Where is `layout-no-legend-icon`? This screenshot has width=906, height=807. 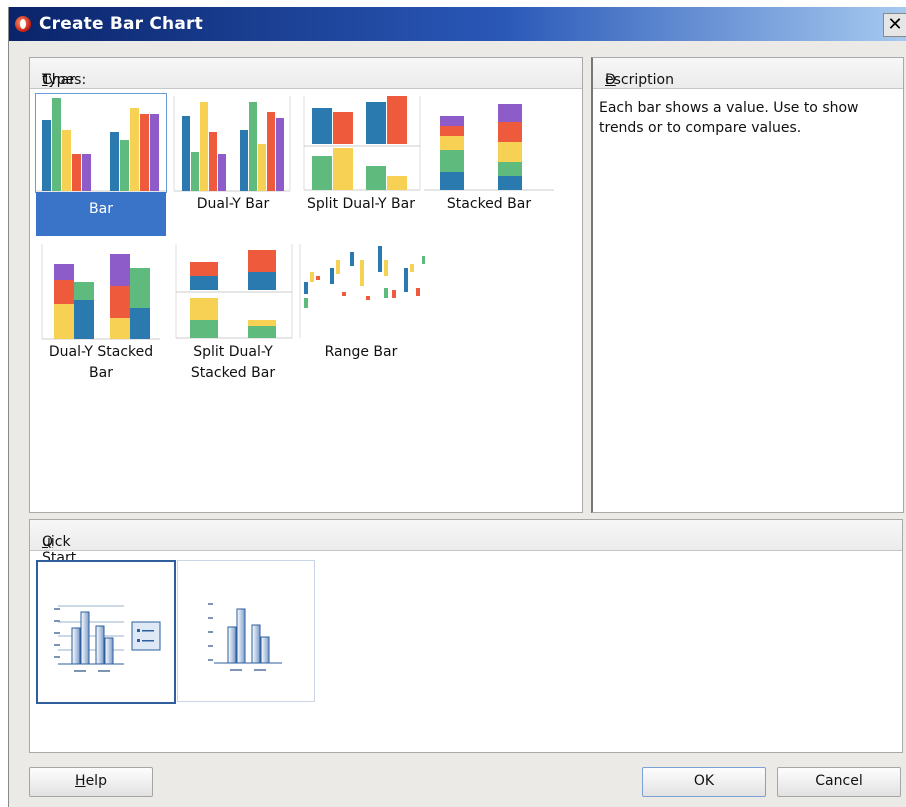 layout-no-legend-icon is located at coordinates (245, 637).